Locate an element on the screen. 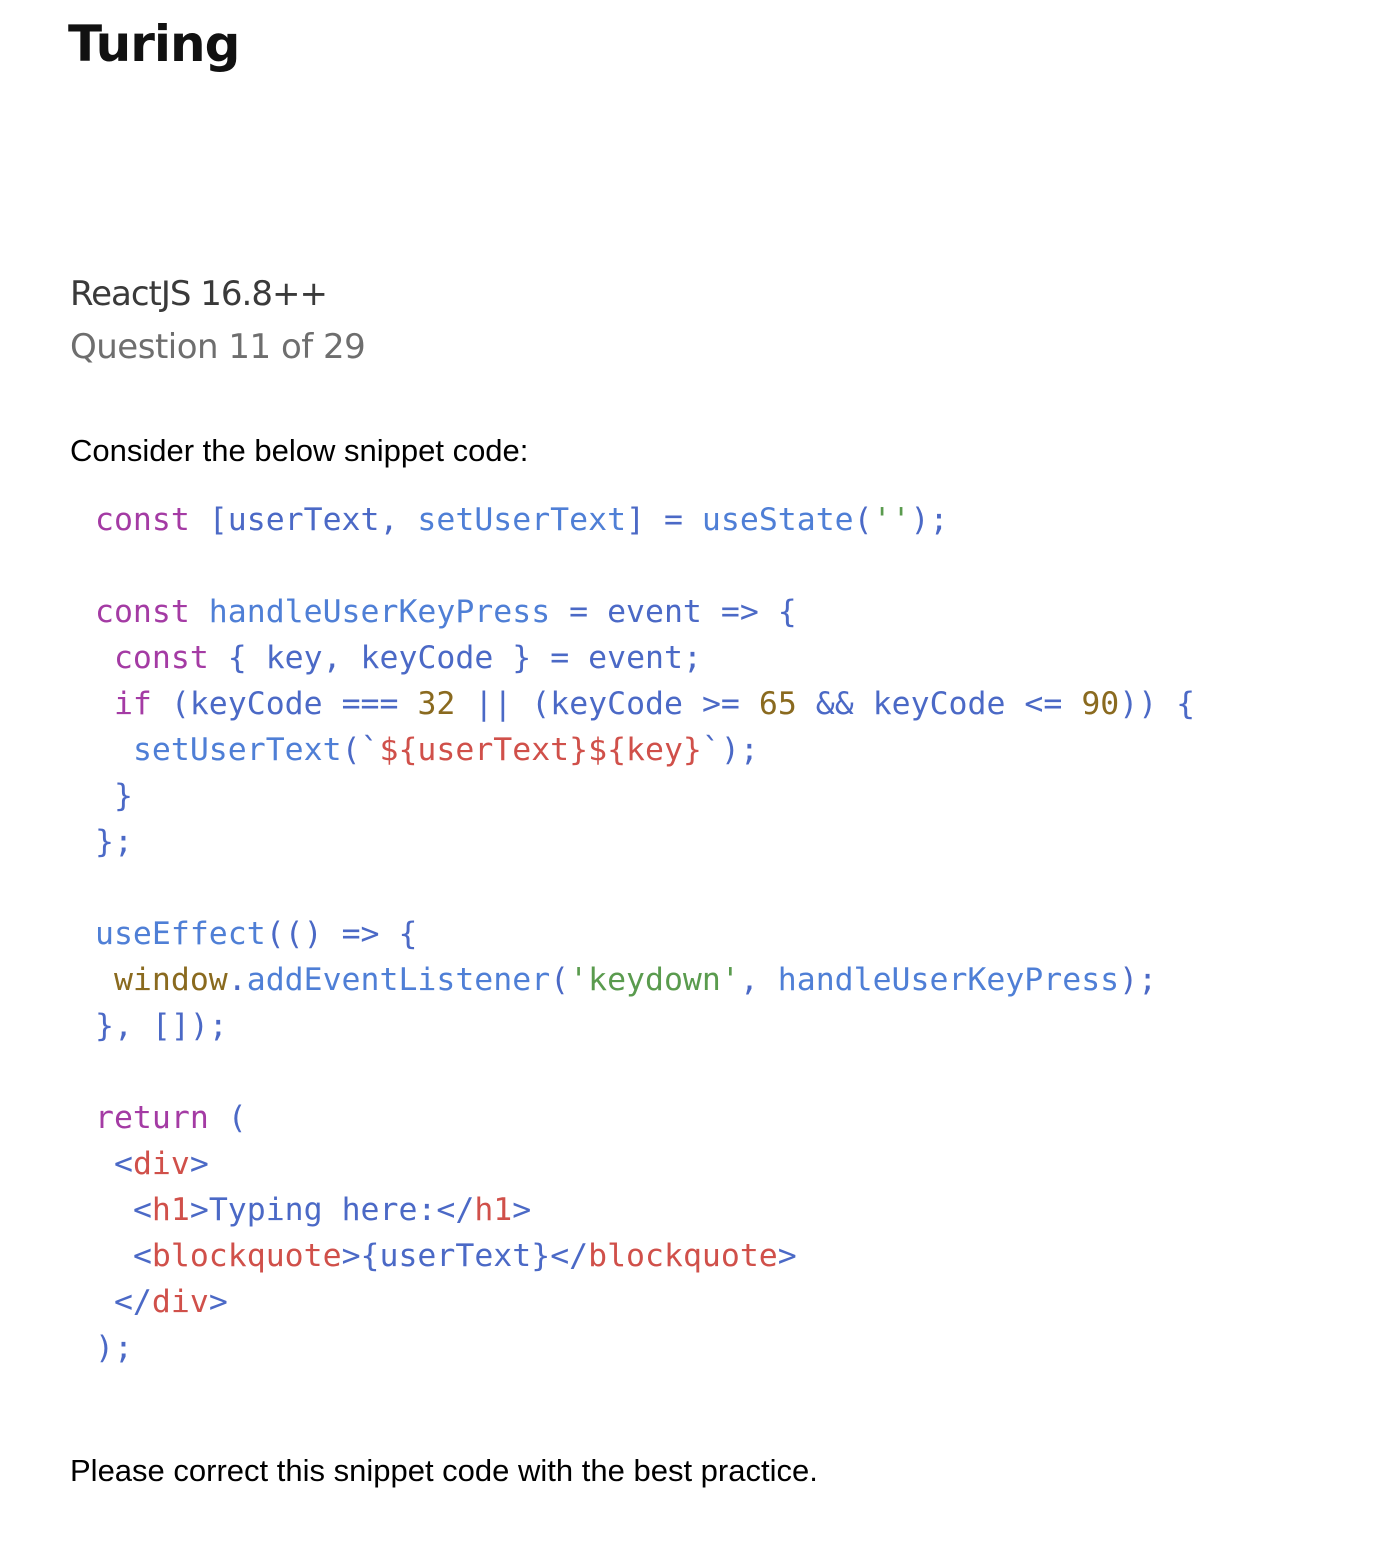  code-line: <div> is located at coordinates (161, 1164).